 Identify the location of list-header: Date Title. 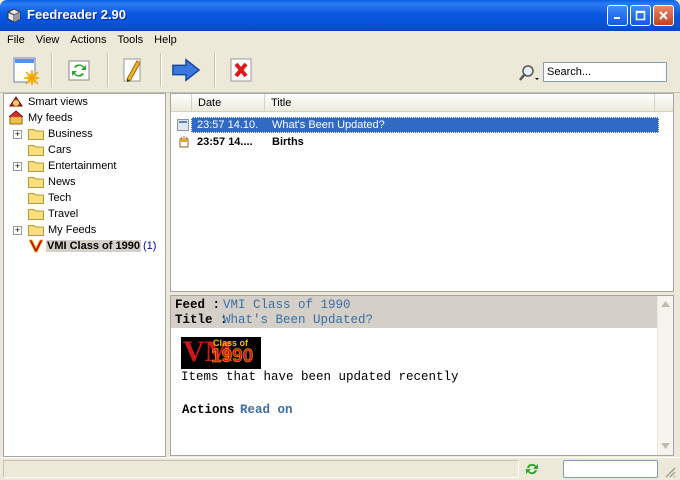
(422, 103).